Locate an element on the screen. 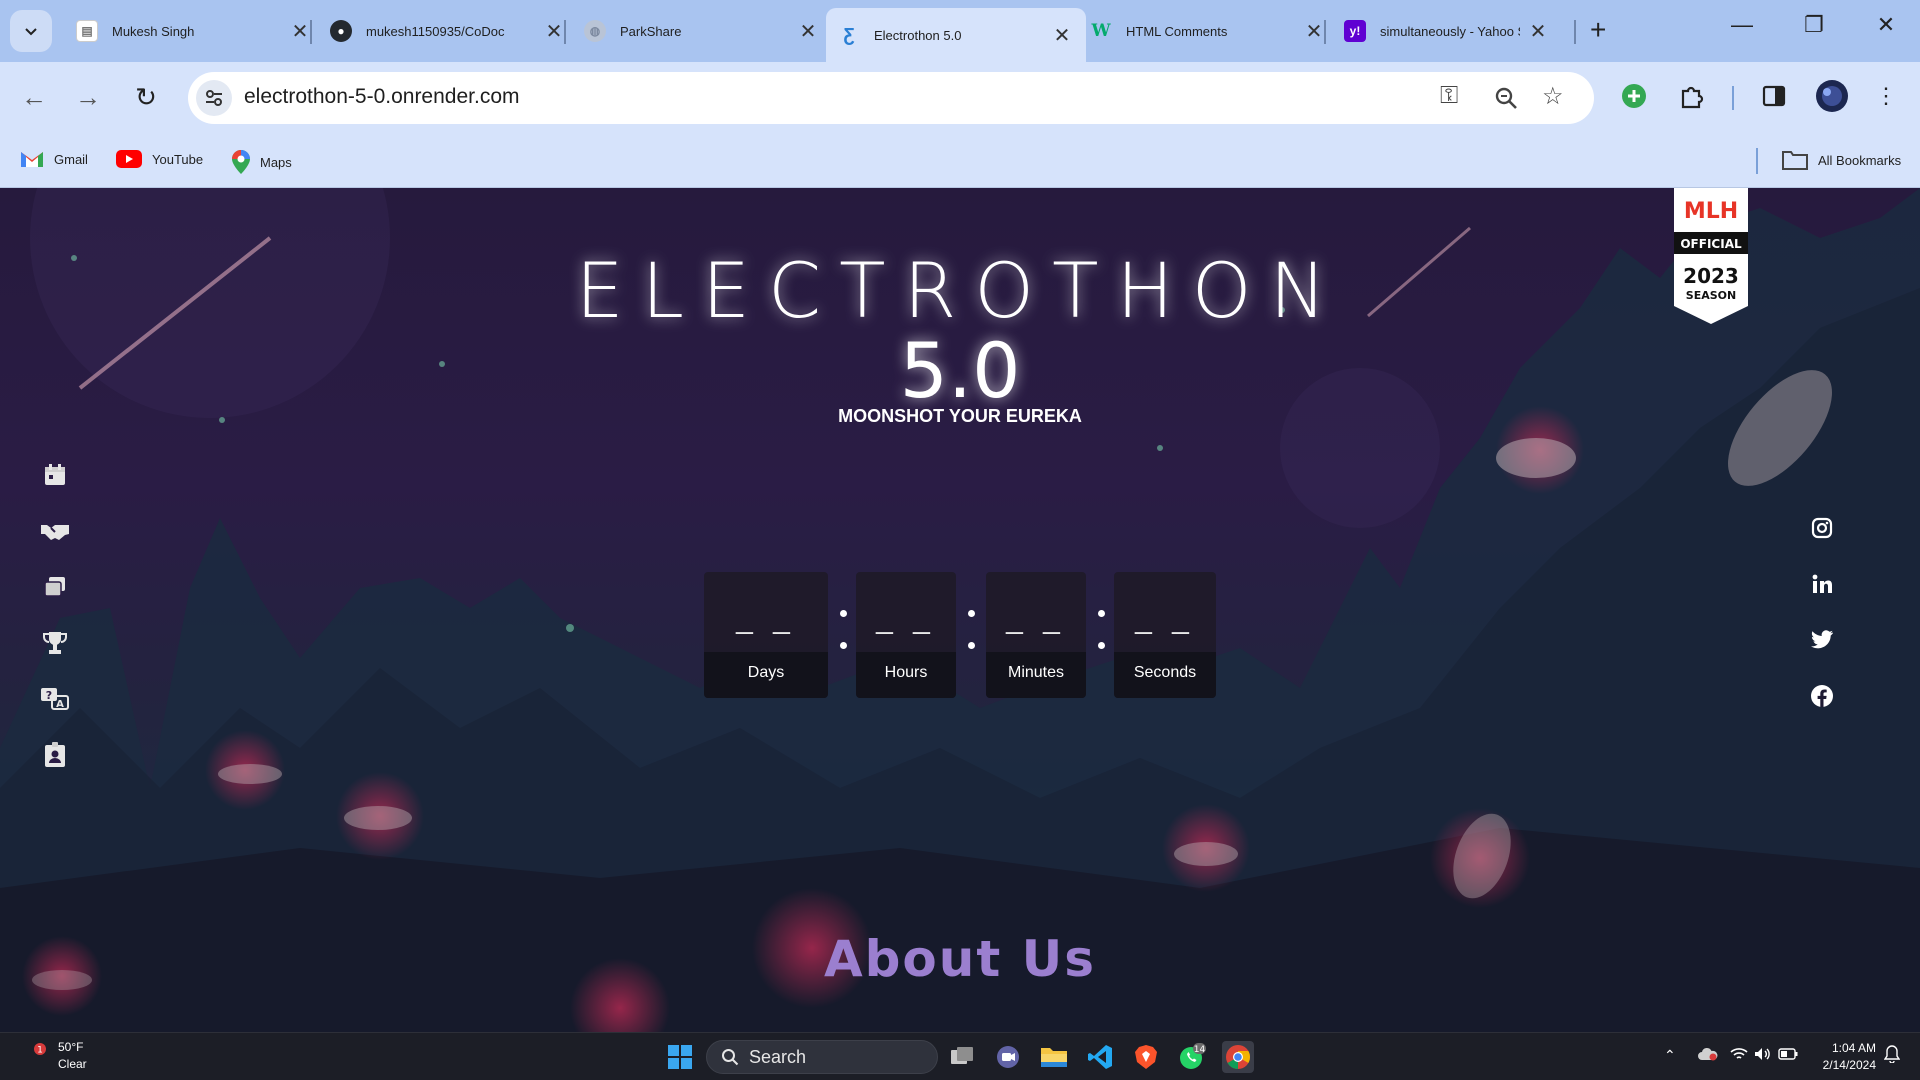 This screenshot has width=1920, height=1080. globe-icon: ◍ is located at coordinates (595, 31).